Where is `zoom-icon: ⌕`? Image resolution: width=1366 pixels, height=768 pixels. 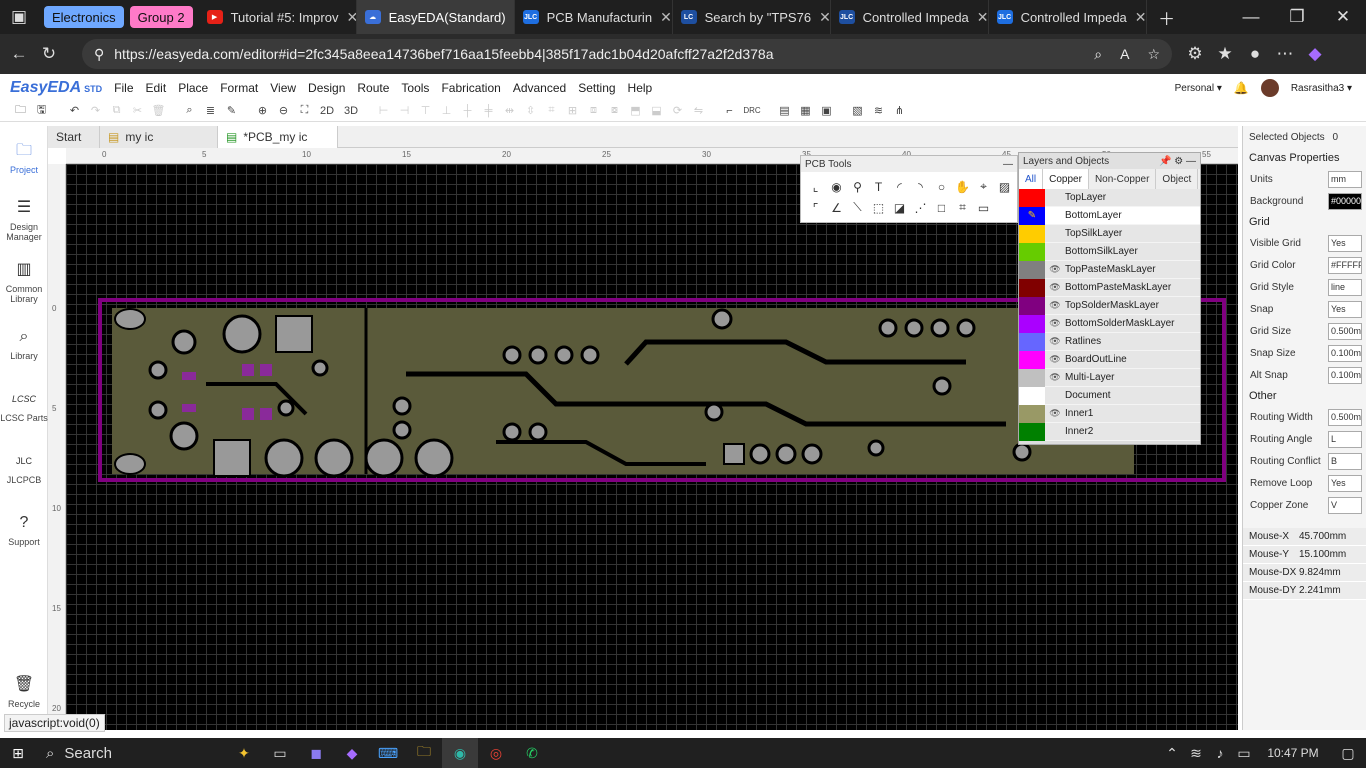 zoom-icon: ⌕ is located at coordinates (1098, 54).